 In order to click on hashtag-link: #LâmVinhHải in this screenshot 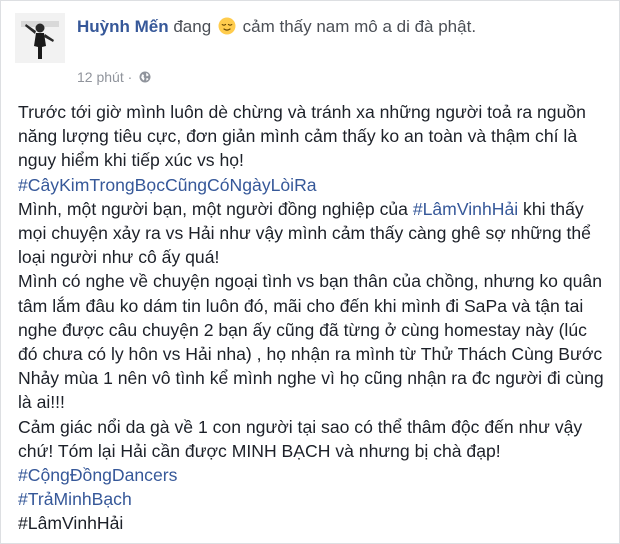, I will do `click(465, 209)`.